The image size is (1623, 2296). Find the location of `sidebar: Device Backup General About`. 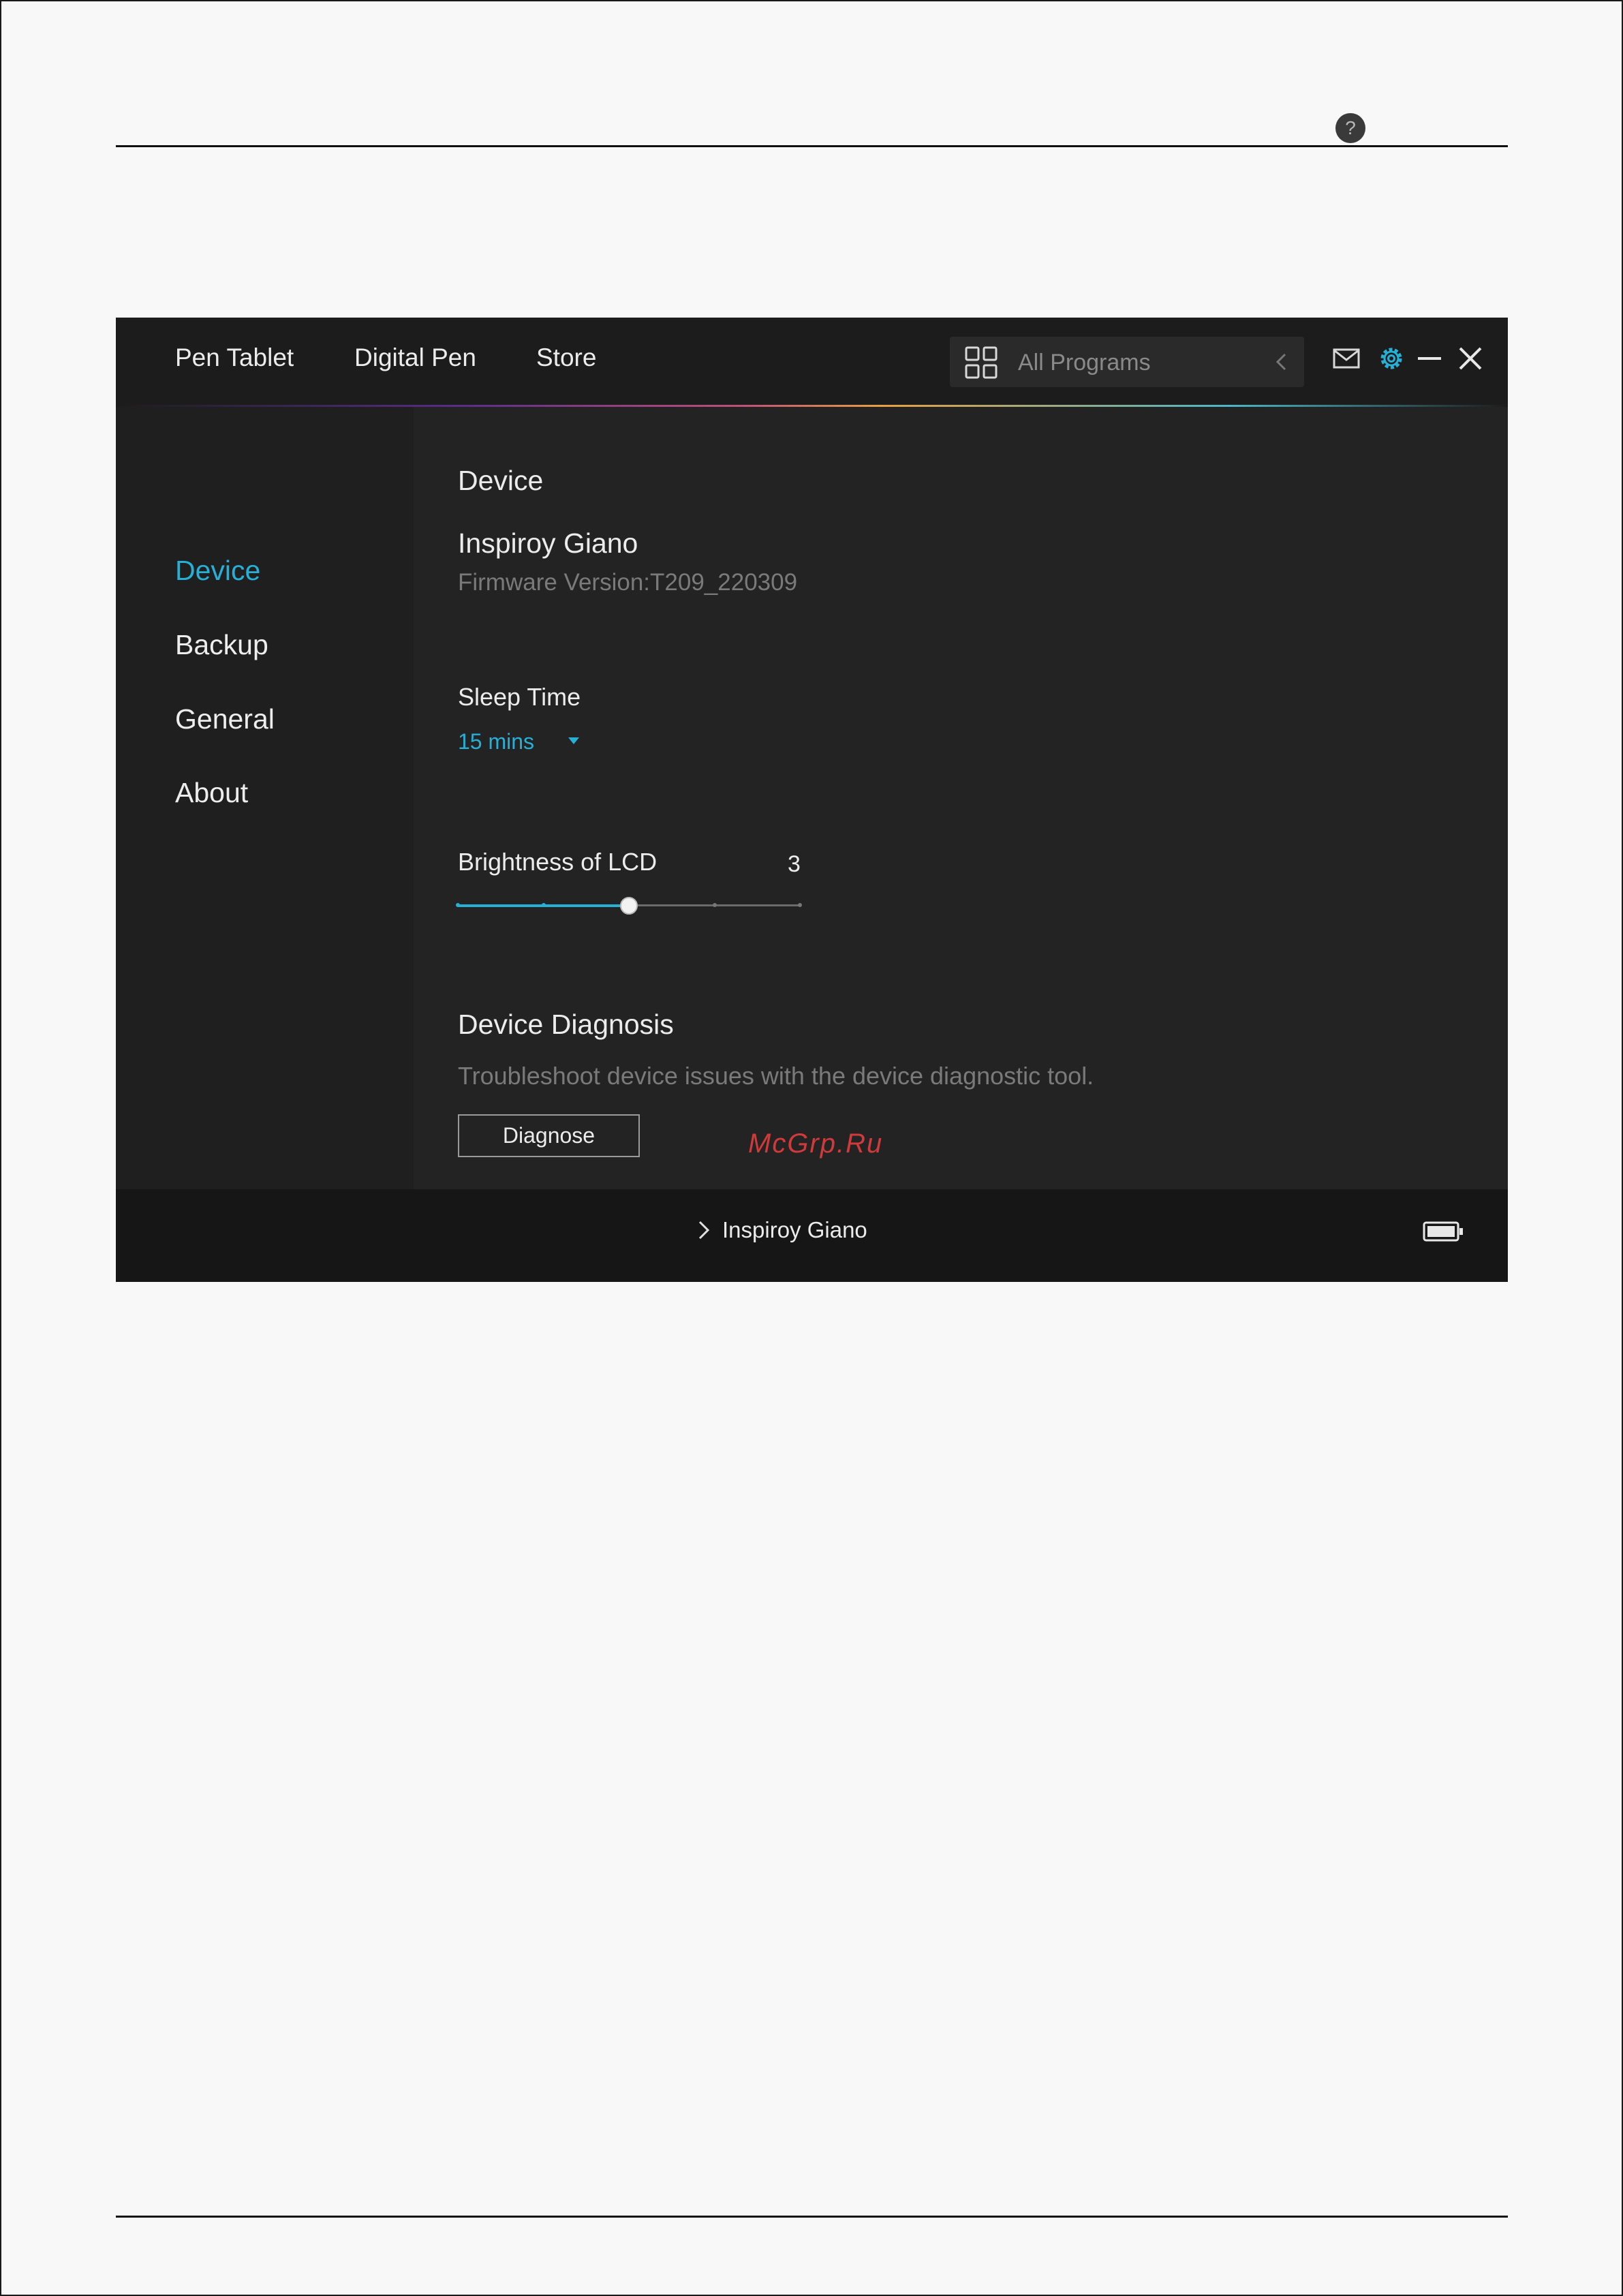

sidebar: Device Backup General About is located at coordinates (265, 798).